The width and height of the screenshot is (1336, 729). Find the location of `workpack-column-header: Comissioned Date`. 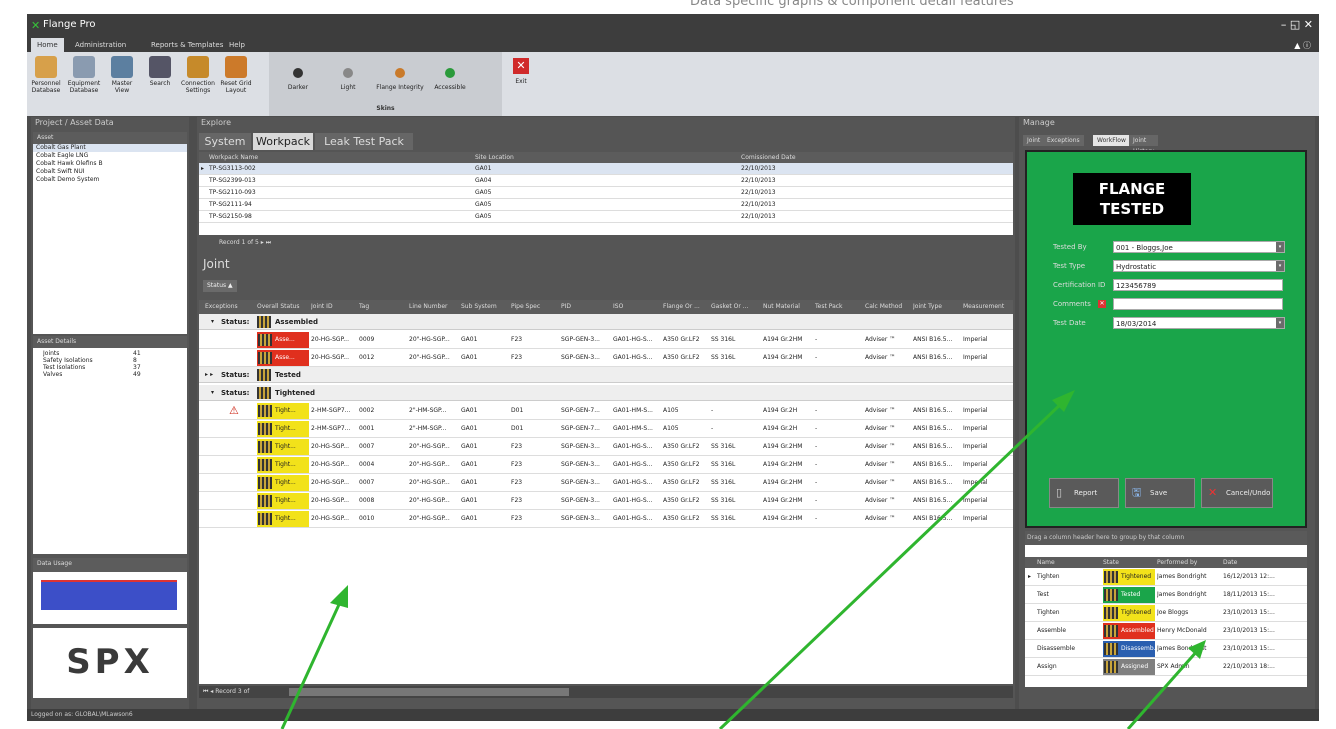

workpack-column-header: Comissioned Date is located at coordinates (768, 157).